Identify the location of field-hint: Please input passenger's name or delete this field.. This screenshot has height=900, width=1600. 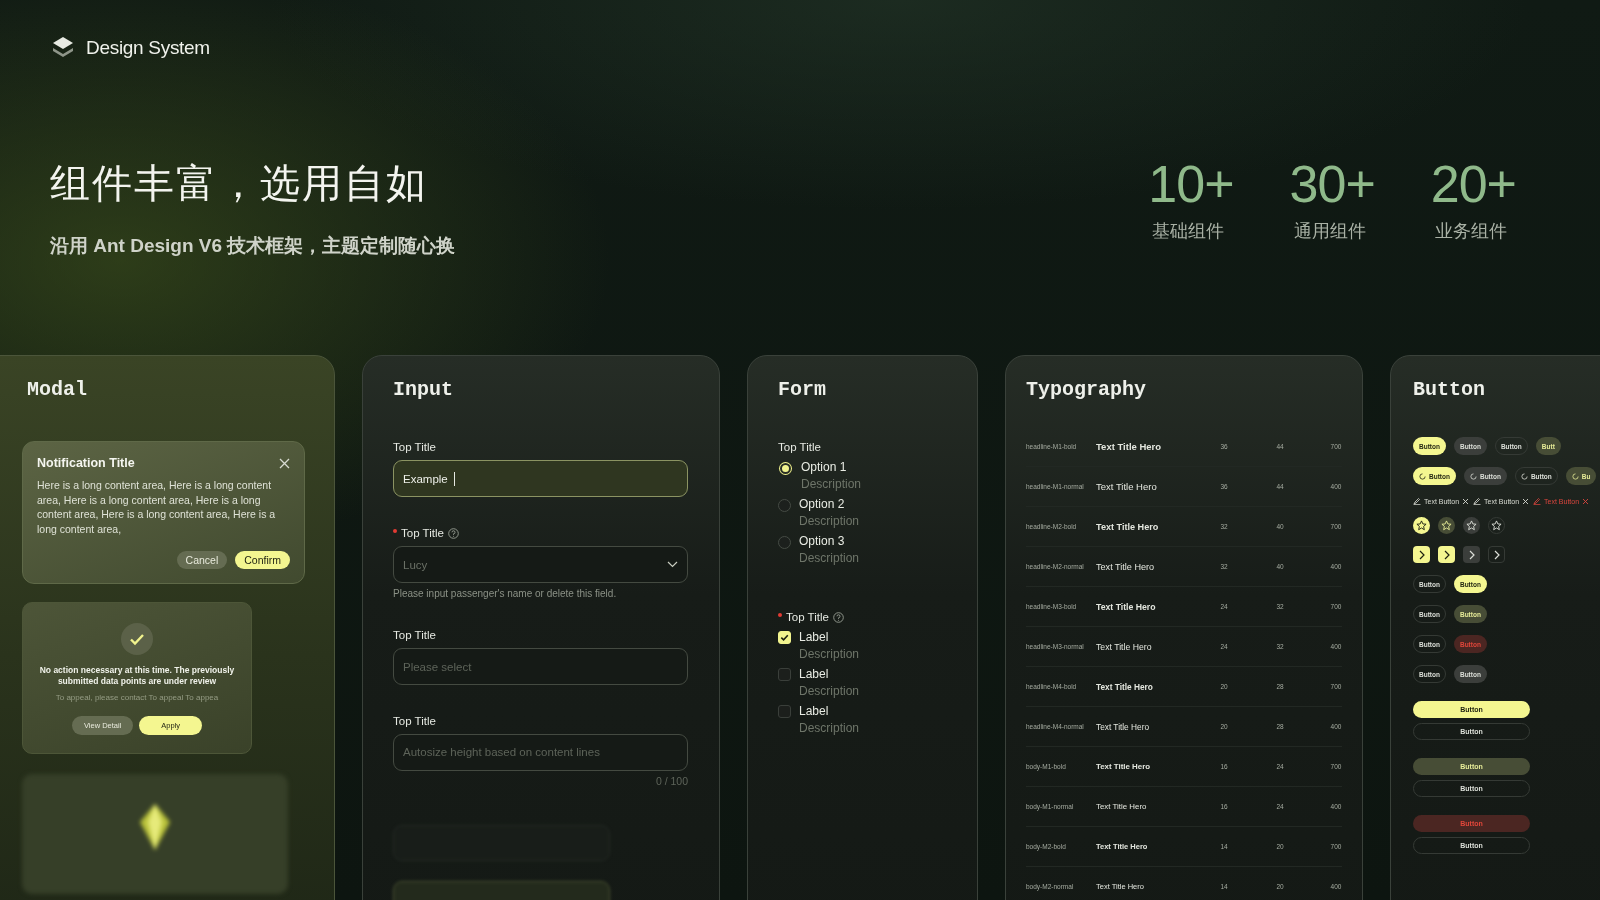
(505, 593).